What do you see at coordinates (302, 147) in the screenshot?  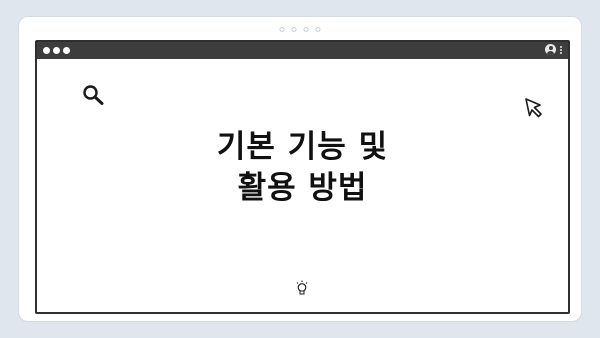 I see `title-line-1: 기본 기능 및` at bounding box center [302, 147].